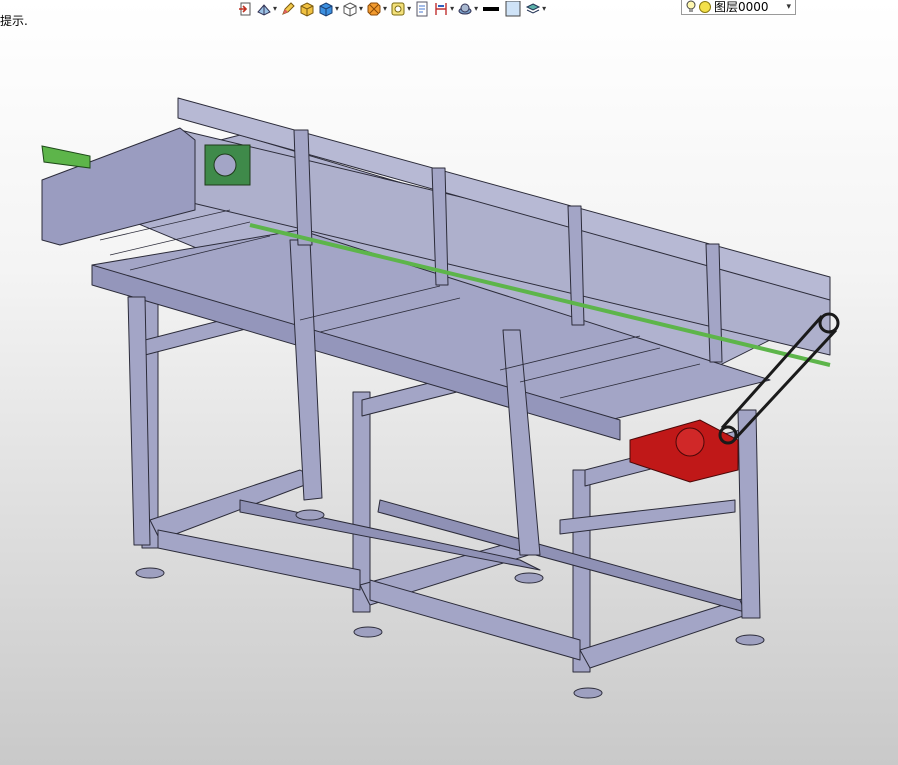  Describe the element at coordinates (749, 514) in the screenshot. I see `frame-leg` at that location.